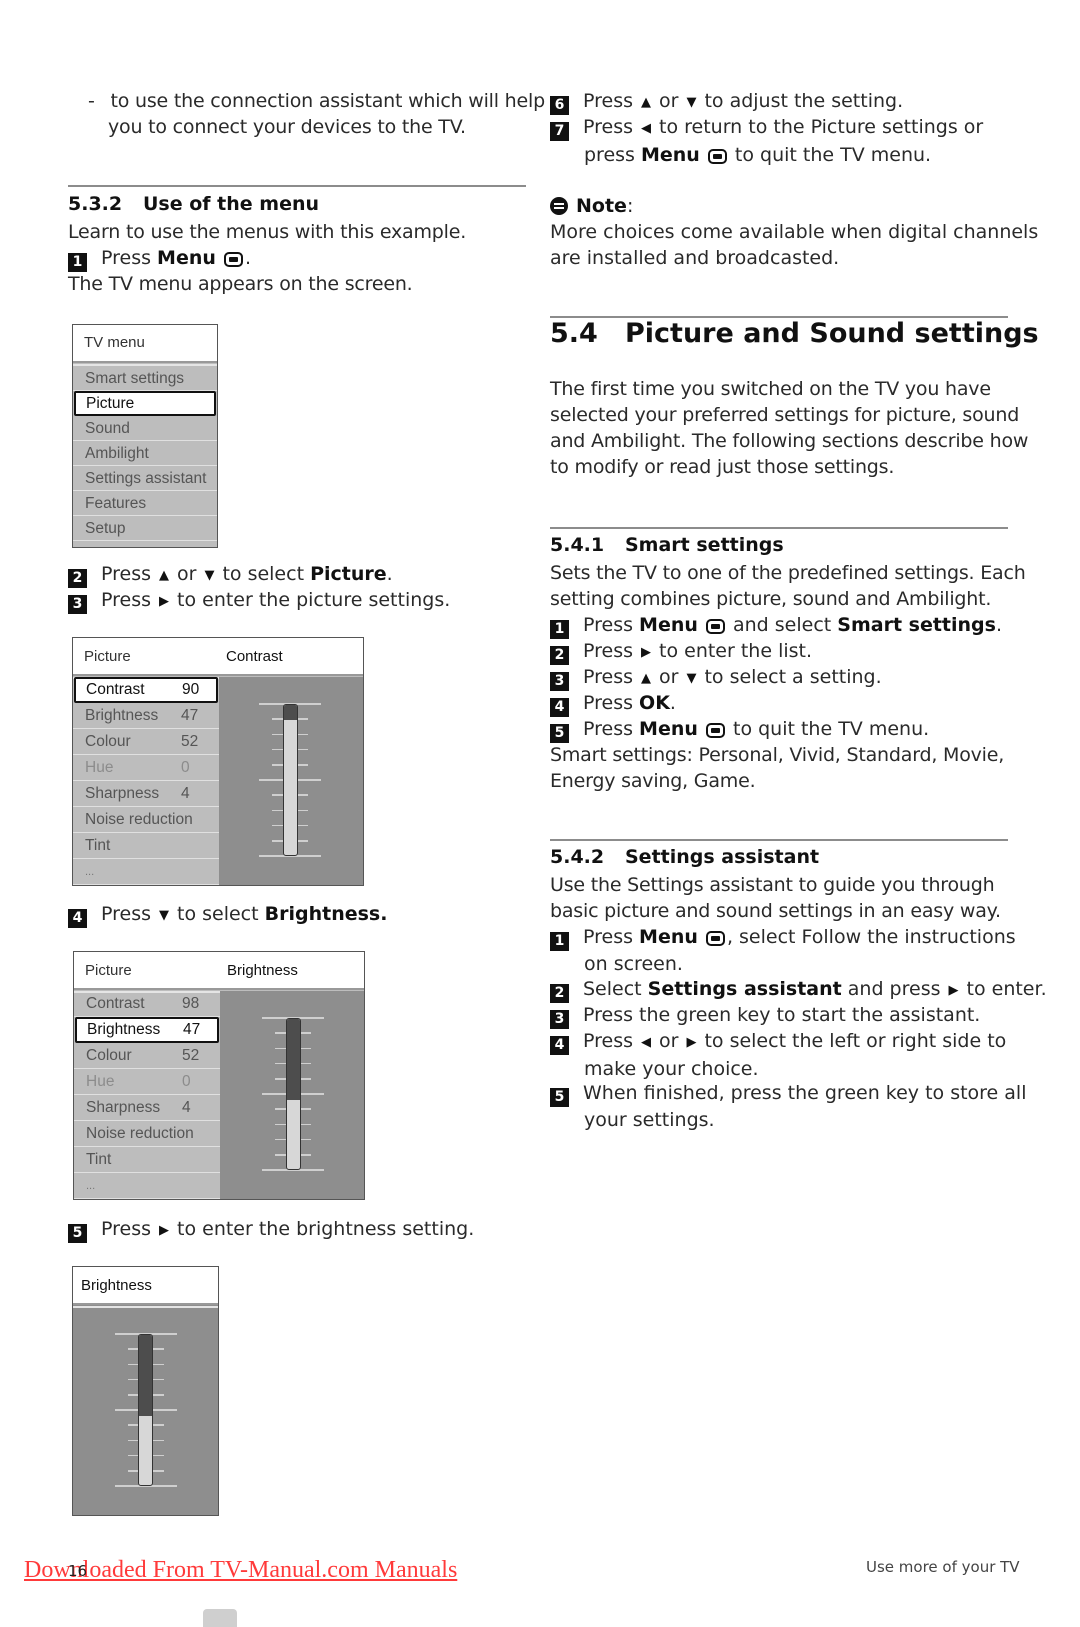 Image resolution: width=1080 pixels, height=1627 pixels. I want to click on ok-key-label: OK, so click(654, 703).